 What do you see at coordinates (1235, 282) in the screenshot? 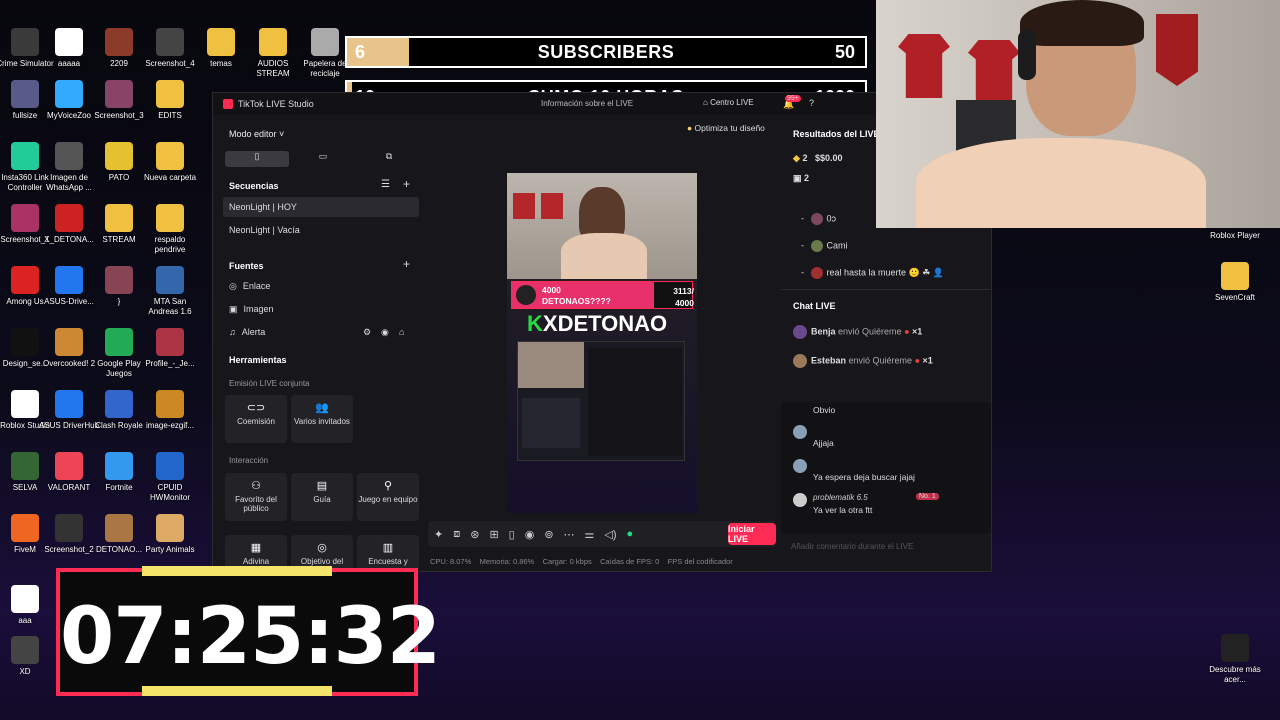
I see `desktop-icon: SevenCraft` at bounding box center [1235, 282].